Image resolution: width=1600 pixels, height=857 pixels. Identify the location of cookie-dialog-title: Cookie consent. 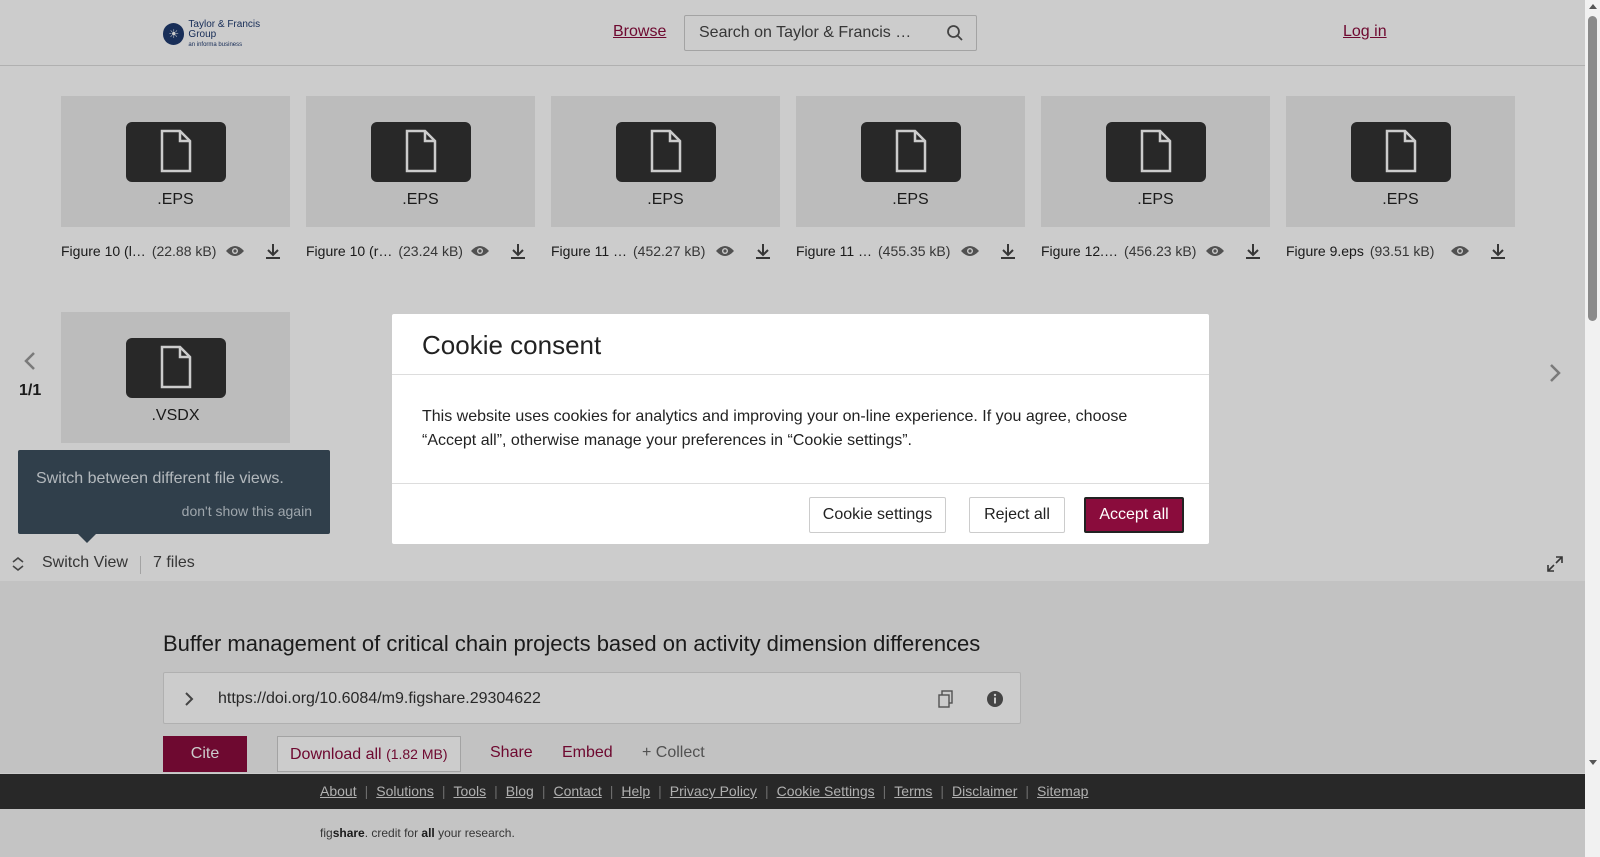
(512, 345).